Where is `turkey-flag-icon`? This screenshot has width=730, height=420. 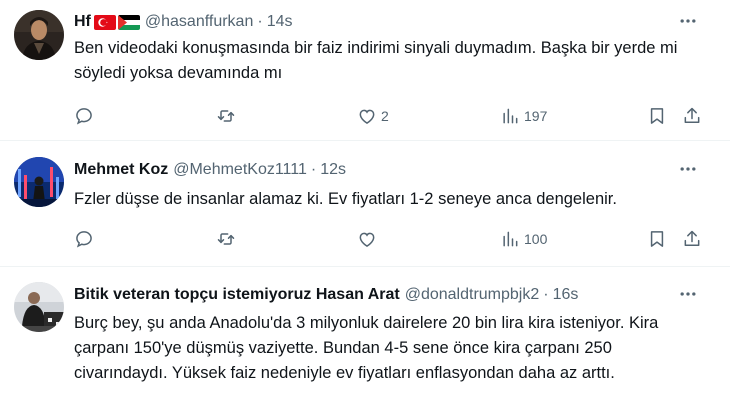
turkey-flag-icon is located at coordinates (104, 22).